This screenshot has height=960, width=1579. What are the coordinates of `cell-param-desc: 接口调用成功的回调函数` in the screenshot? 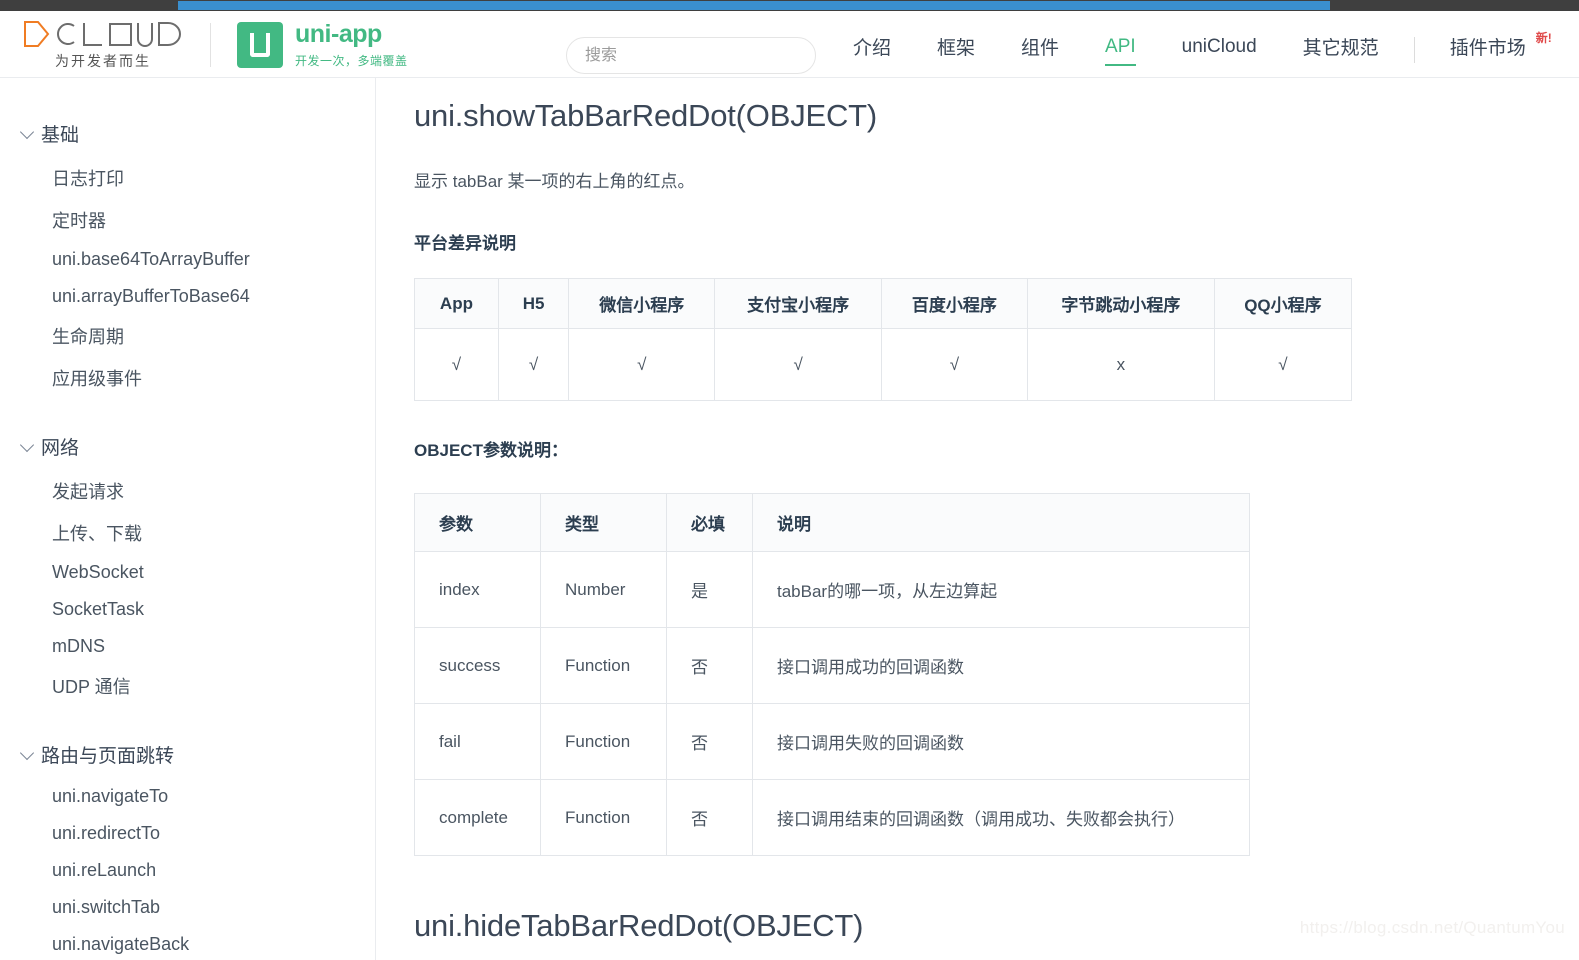 It's located at (1001, 665).